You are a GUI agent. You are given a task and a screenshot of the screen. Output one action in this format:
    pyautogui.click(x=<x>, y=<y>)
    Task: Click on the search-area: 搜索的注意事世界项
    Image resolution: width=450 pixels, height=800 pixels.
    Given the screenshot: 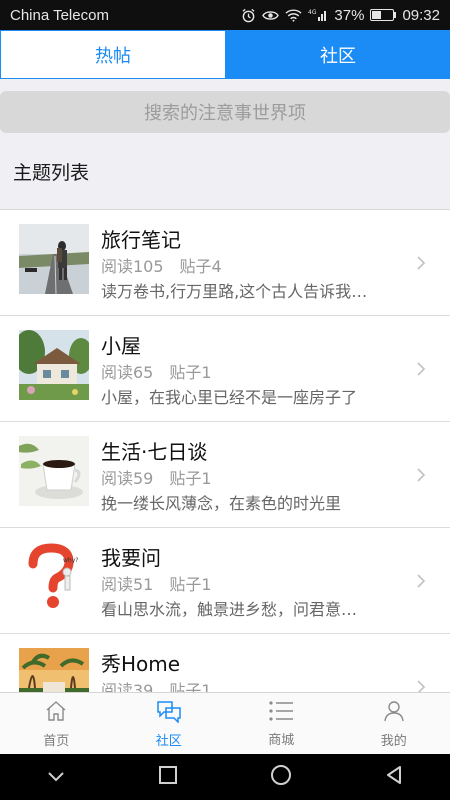 What is the action you would take?
    pyautogui.click(x=225, y=112)
    